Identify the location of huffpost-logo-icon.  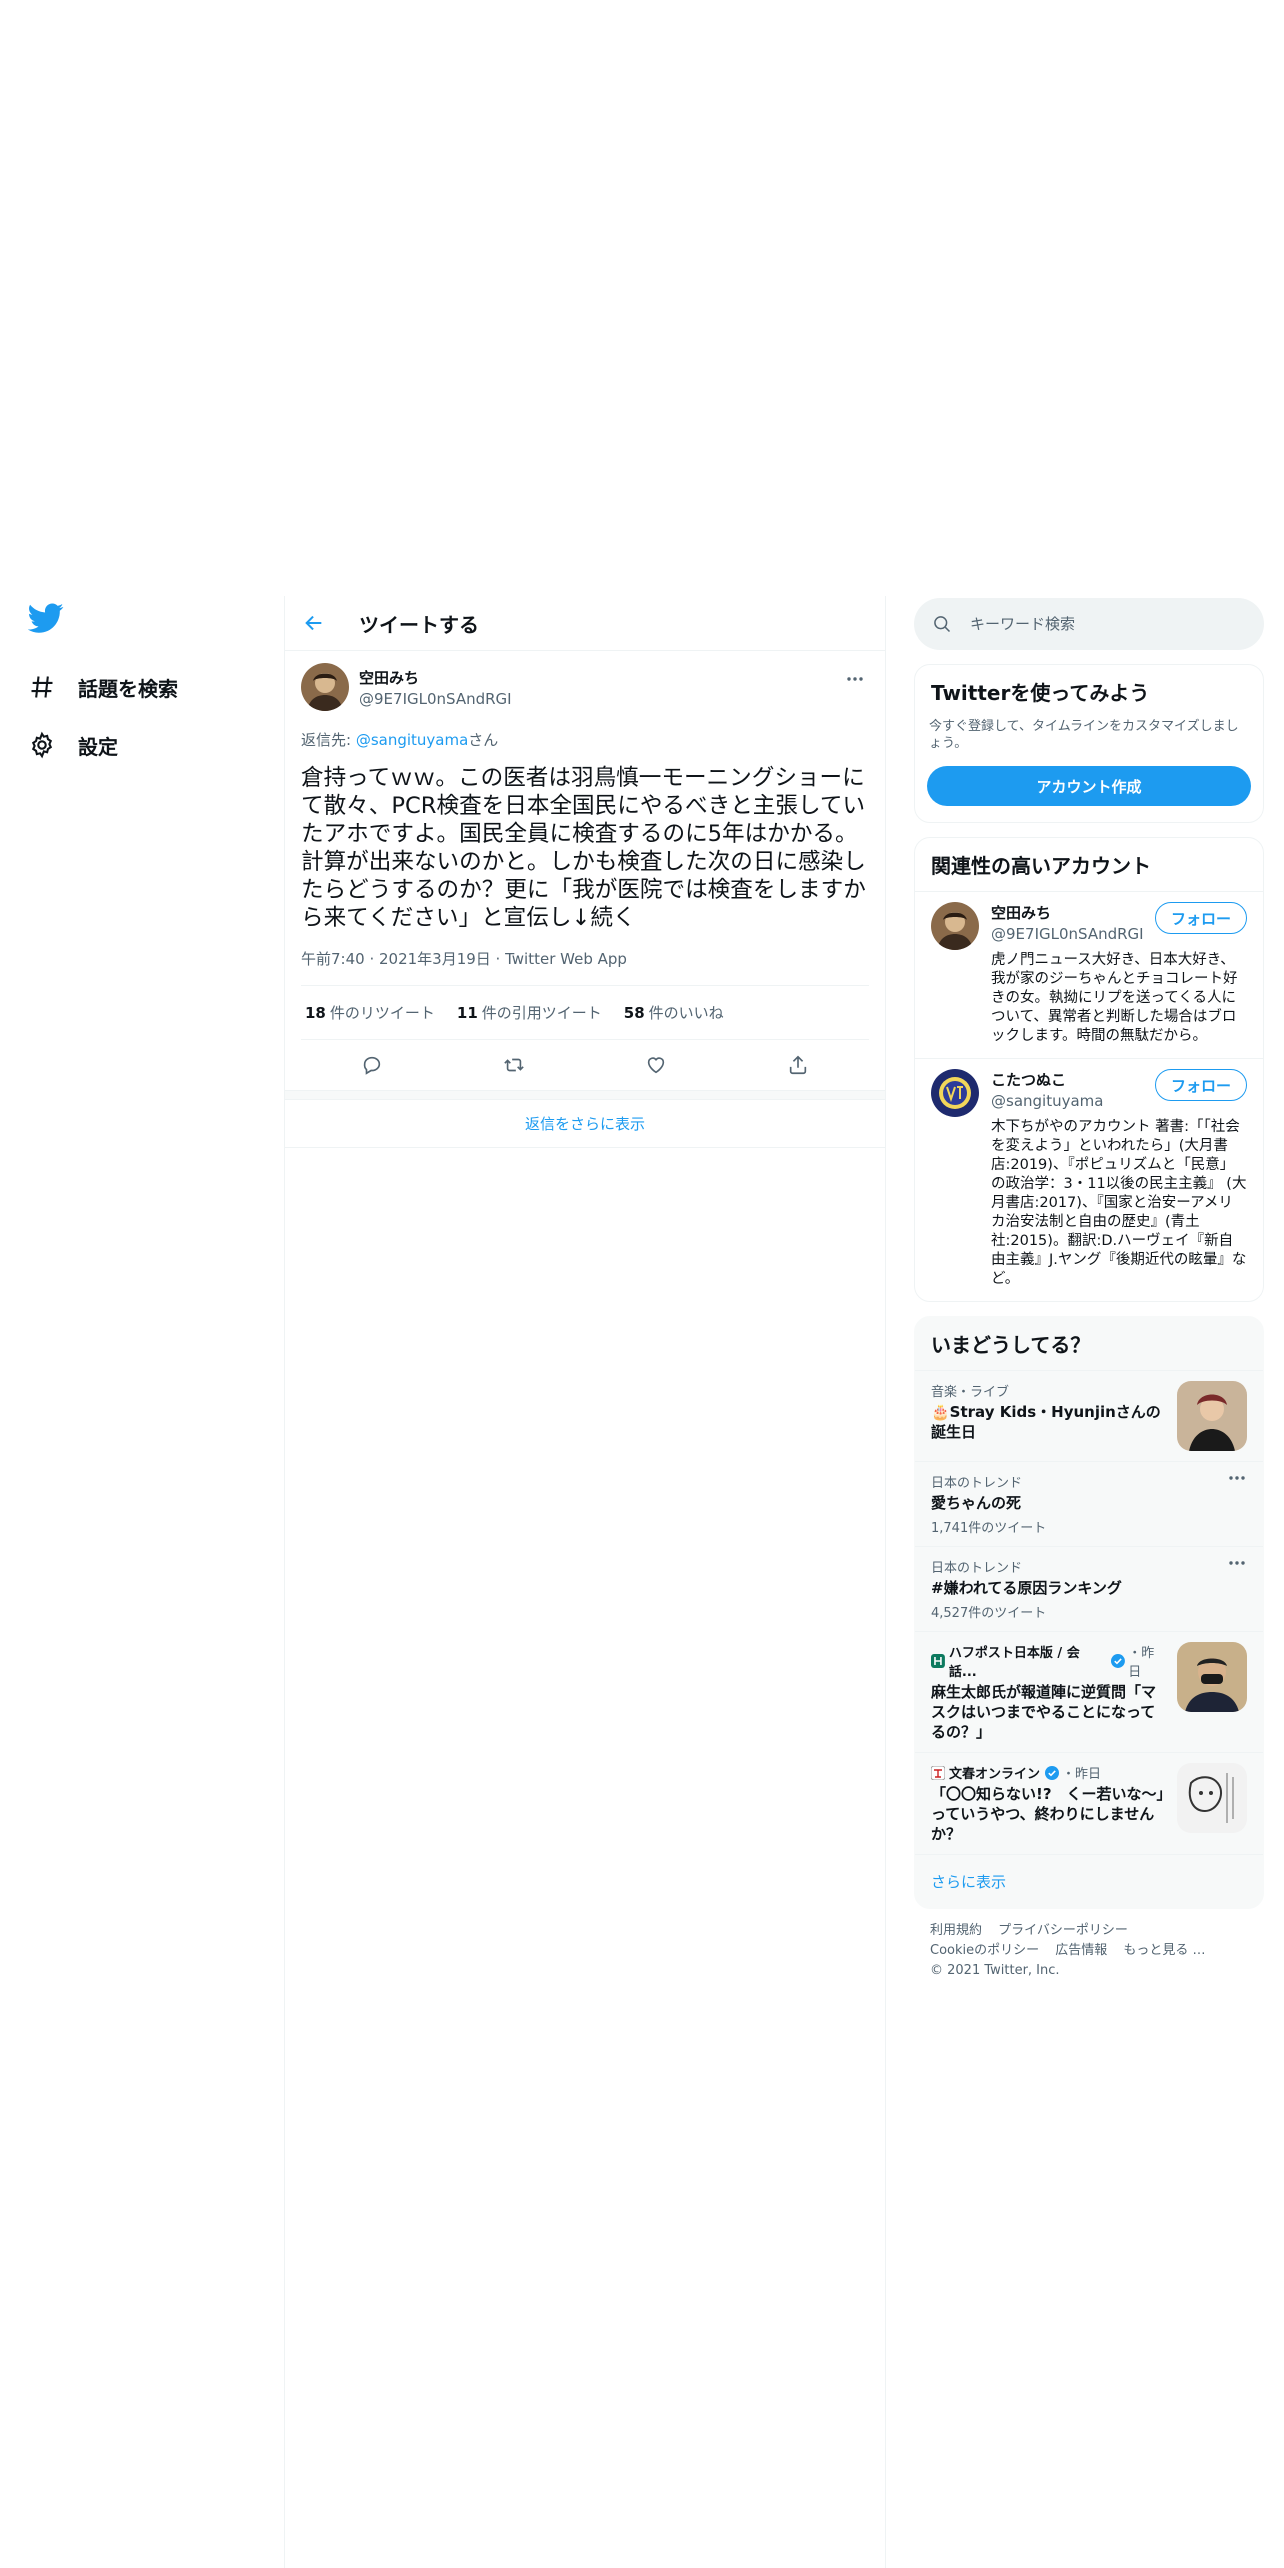
(938, 1661).